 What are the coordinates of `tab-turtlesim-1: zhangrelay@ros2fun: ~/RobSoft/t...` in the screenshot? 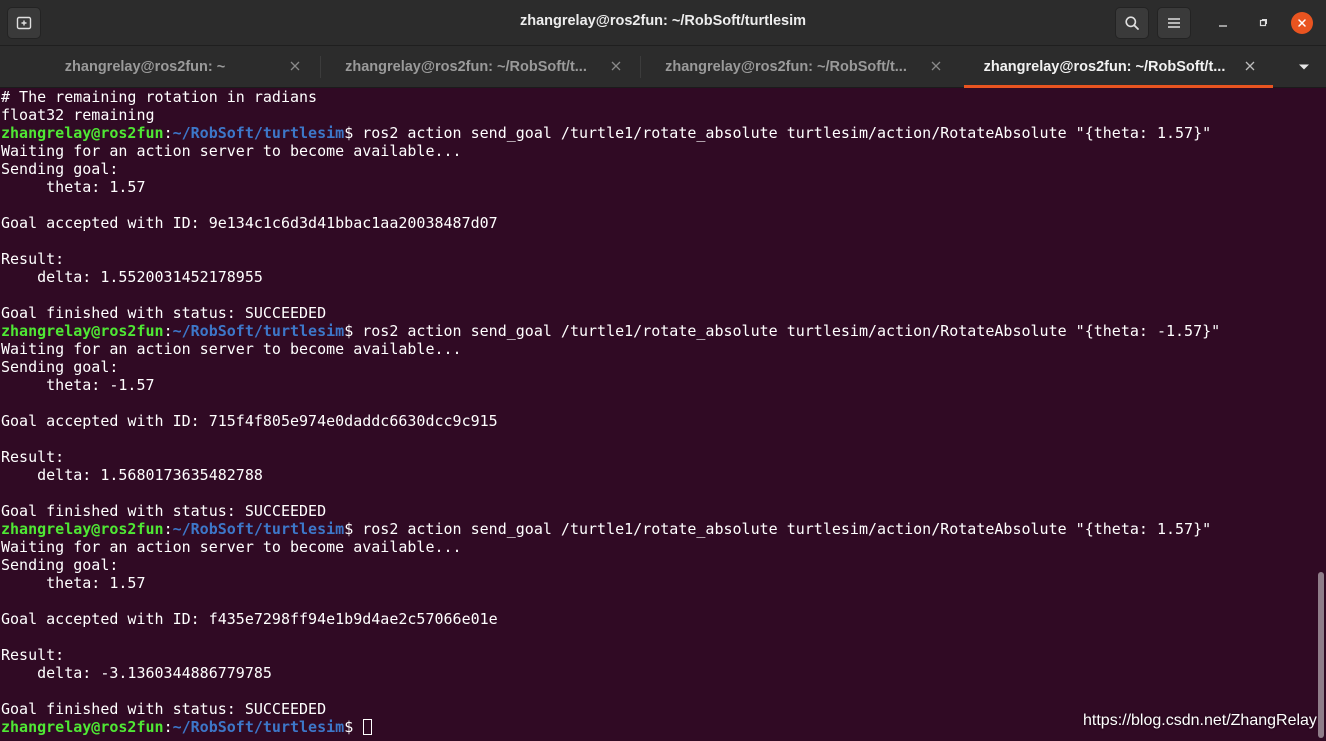 It's located at (480, 66).